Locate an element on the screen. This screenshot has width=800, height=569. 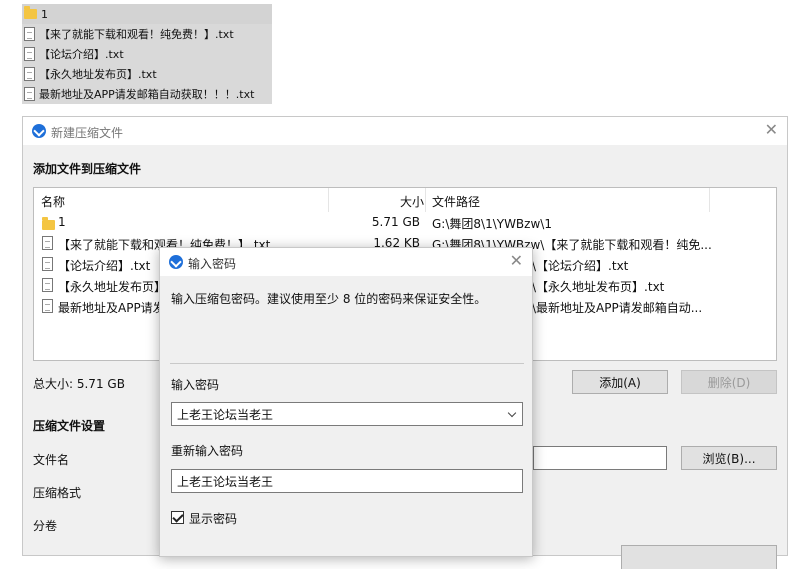
dialog-title: 输入密码 is located at coordinates (212, 264).